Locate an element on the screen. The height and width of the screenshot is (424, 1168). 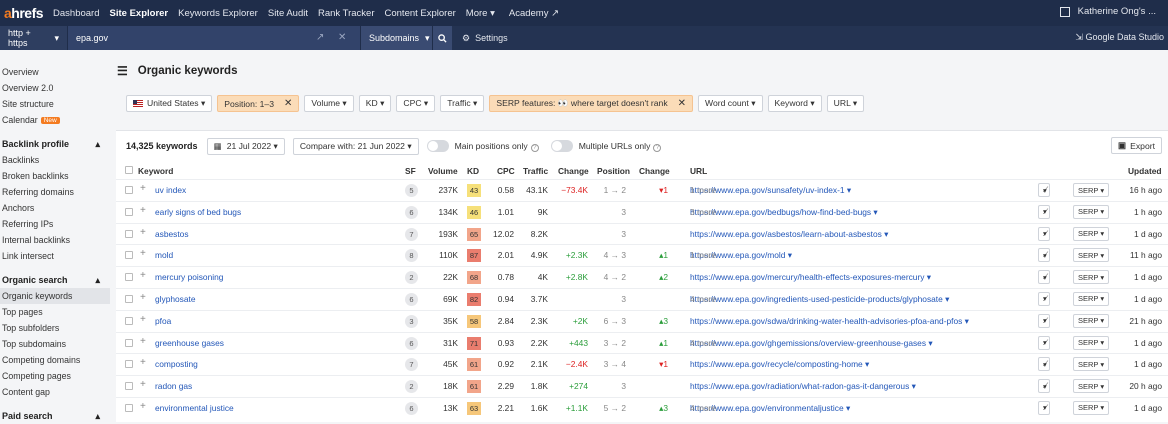
col-keyword: Keyword is located at coordinates (155, 171).